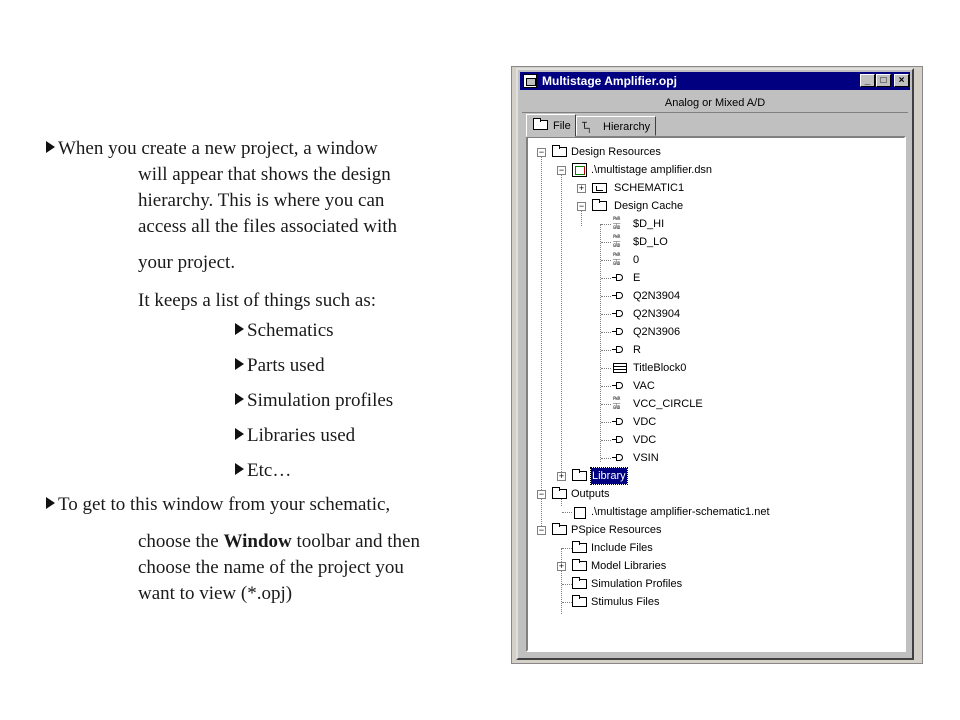  Describe the element at coordinates (883, 80) in the screenshot. I see `maximize-button: □` at that location.